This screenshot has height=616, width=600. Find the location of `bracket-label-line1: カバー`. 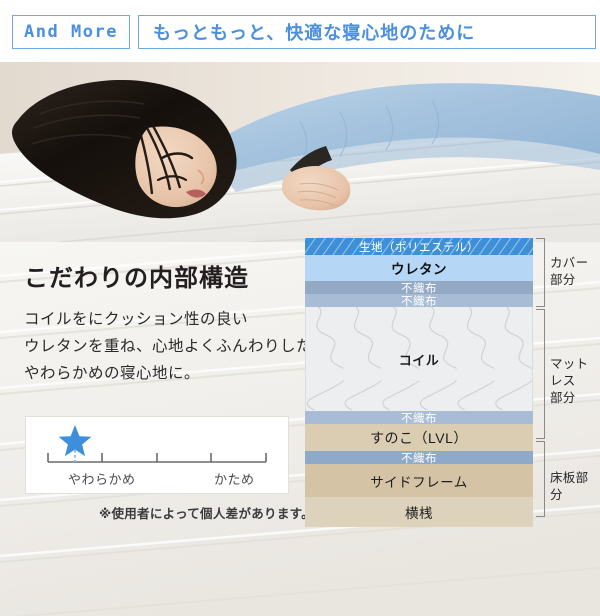

bracket-label-line1: カバー is located at coordinates (569, 263).